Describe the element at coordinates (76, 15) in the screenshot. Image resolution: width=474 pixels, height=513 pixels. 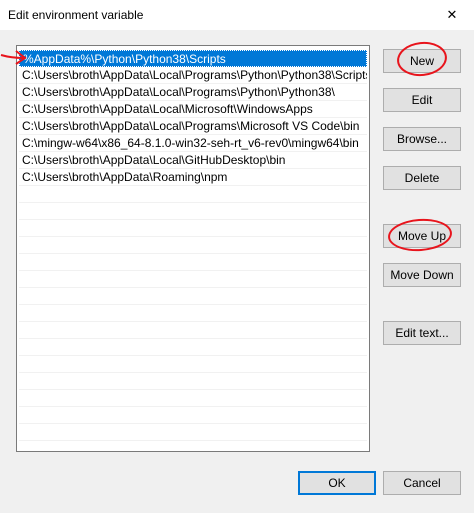
I see `window-title: Edit environment variable` at that location.